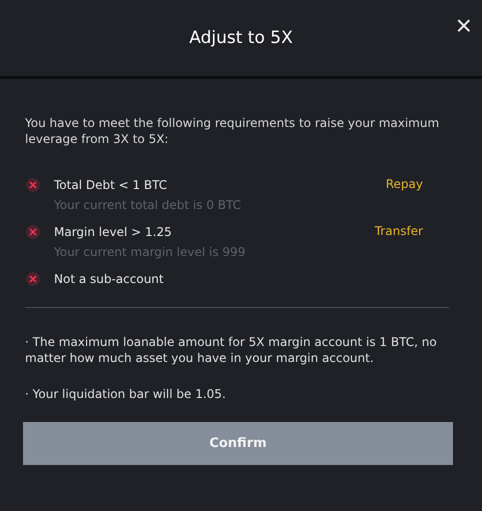  What do you see at coordinates (126, 394) in the screenshot?
I see `note-text: · Your liquidation bar will be 1.05.` at bounding box center [126, 394].